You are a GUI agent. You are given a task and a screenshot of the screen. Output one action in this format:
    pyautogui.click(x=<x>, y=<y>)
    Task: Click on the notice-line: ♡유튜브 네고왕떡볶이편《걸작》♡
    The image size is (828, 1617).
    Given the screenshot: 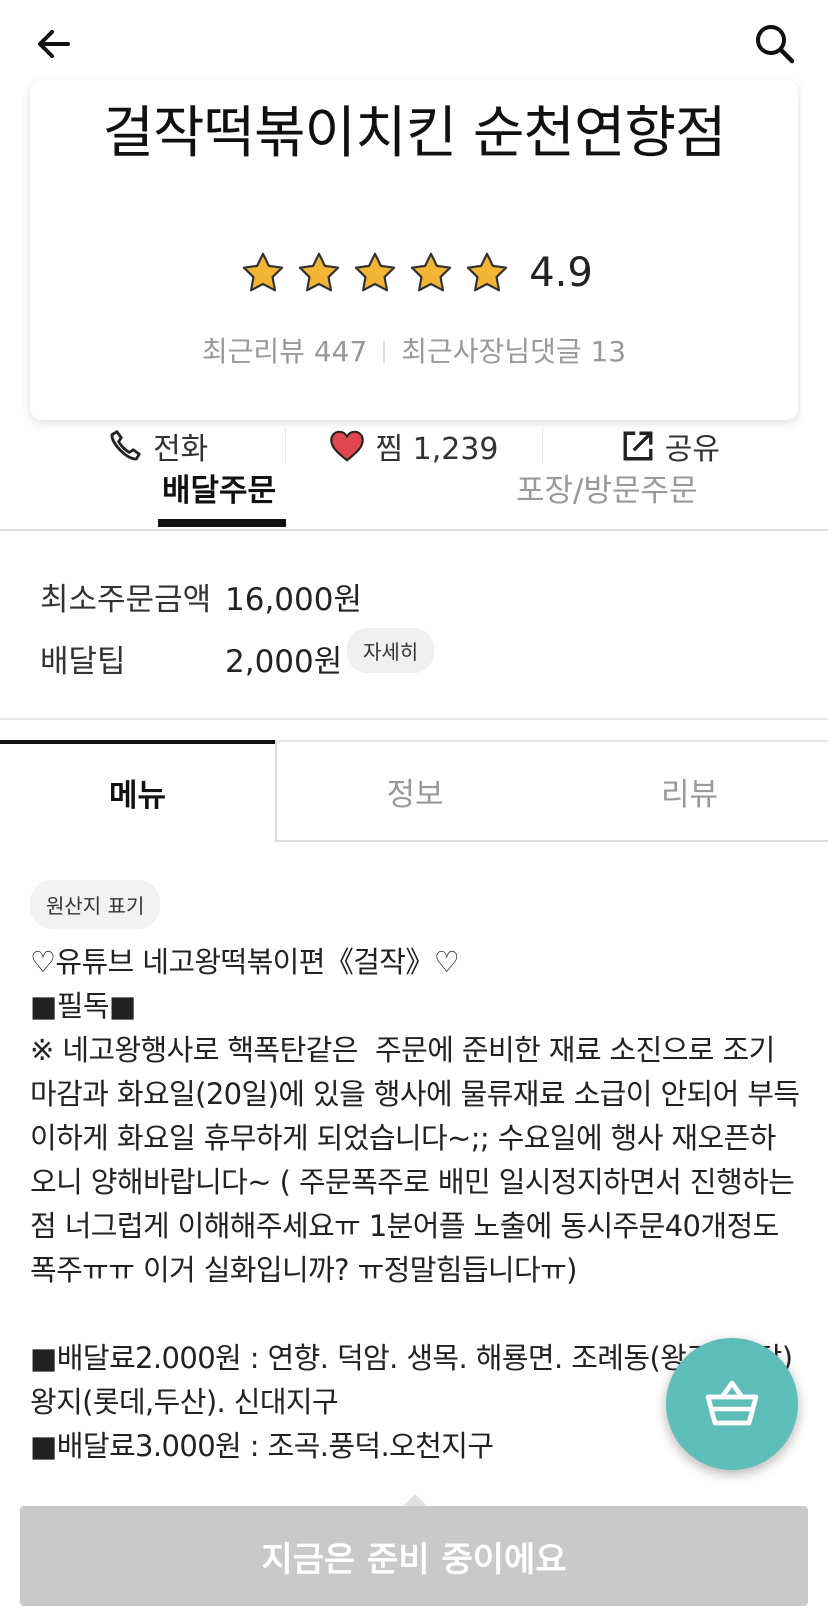 What is the action you would take?
    pyautogui.click(x=245, y=962)
    